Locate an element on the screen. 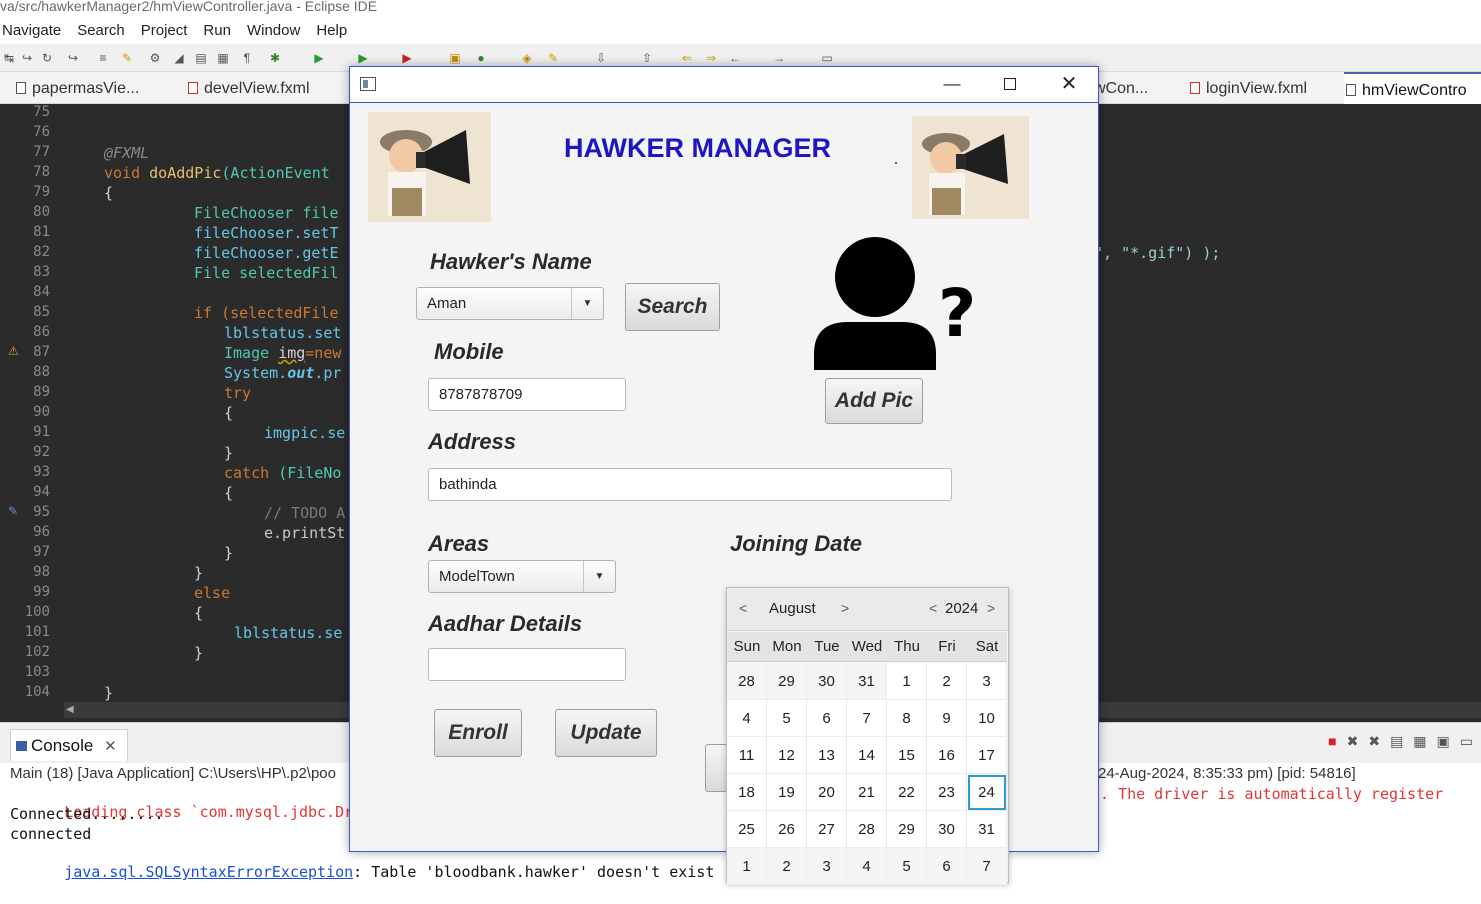  task-marker-icon: ✎ is located at coordinates (13, 511).